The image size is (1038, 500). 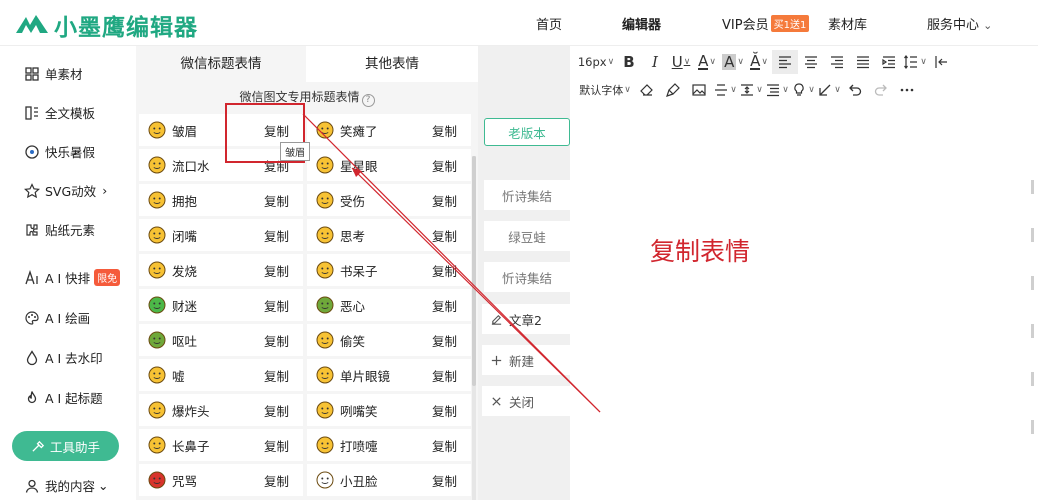 I want to click on sidebar-item-single-material: 单素材, so click(x=53, y=73).